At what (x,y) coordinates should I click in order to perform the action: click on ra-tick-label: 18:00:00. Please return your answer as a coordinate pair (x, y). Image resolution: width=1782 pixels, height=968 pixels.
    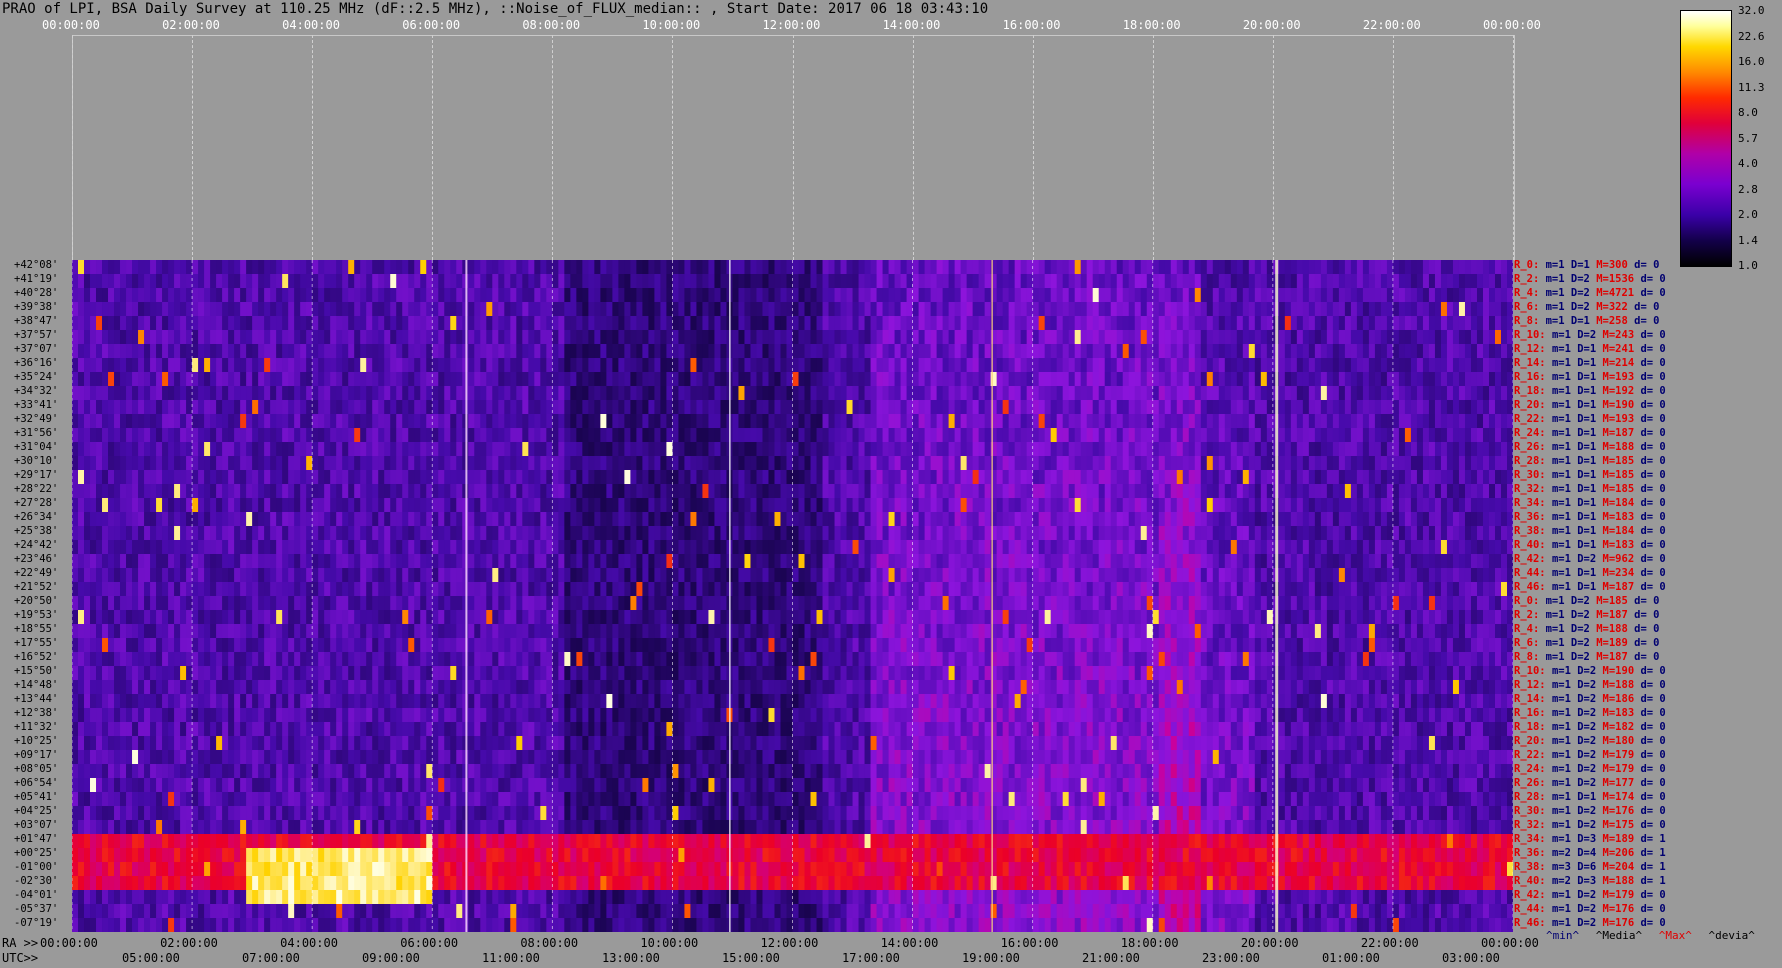
    Looking at the image, I should click on (1149, 943).